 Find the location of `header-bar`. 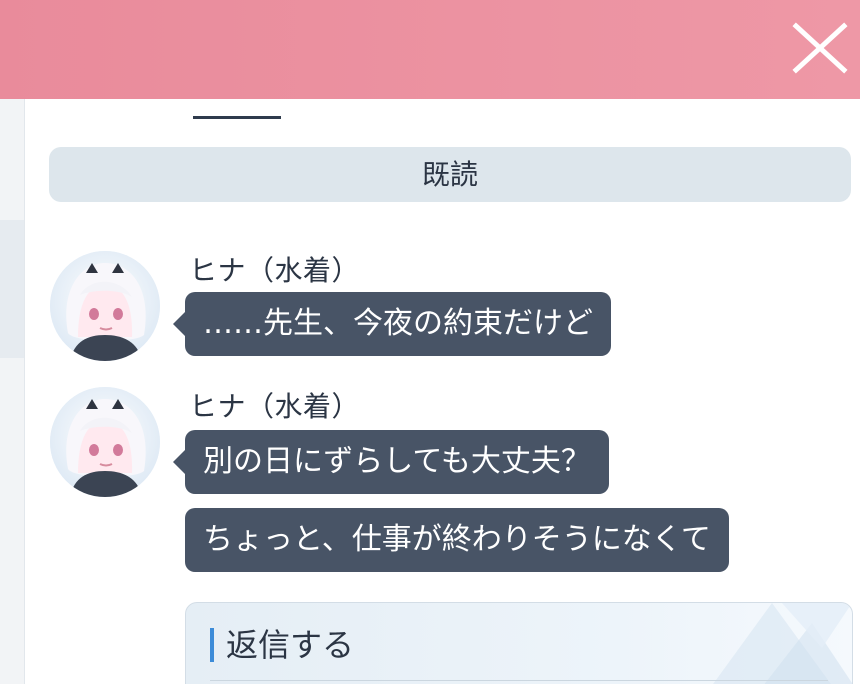

header-bar is located at coordinates (430, 49).